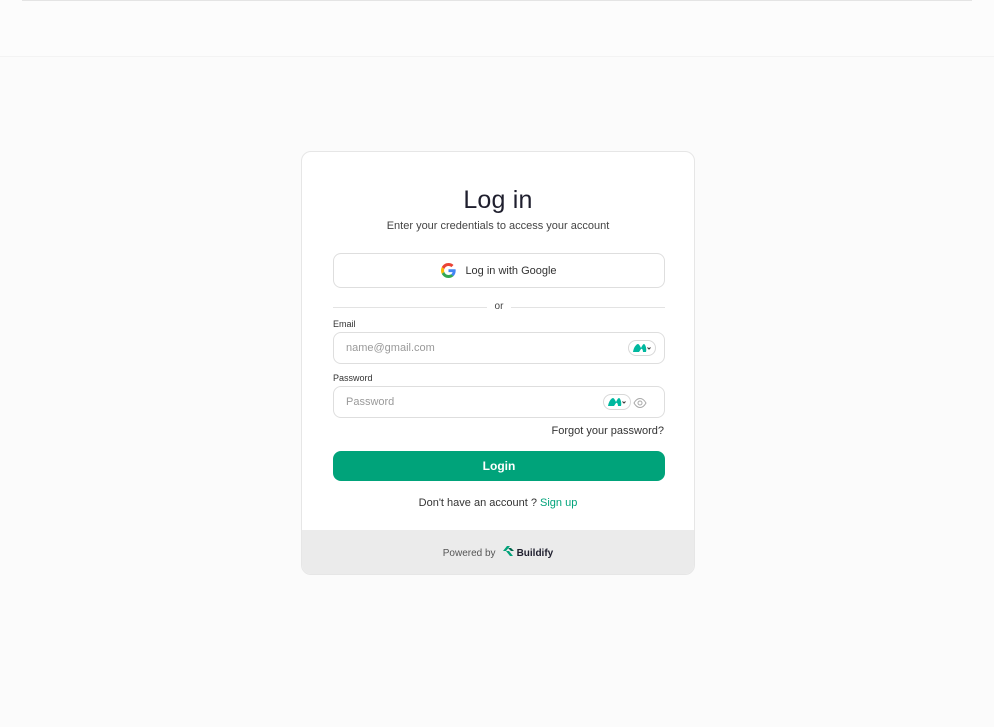  I want to click on signup-link: Sign up, so click(558, 503).